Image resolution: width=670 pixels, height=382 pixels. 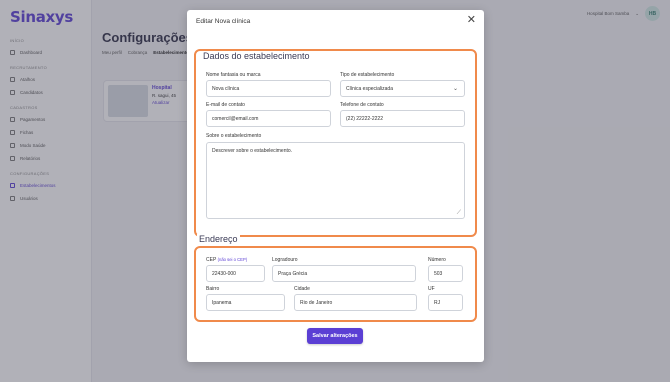 What do you see at coordinates (224, 273) in the screenshot?
I see `cep-value: 22430-000` at bounding box center [224, 273].